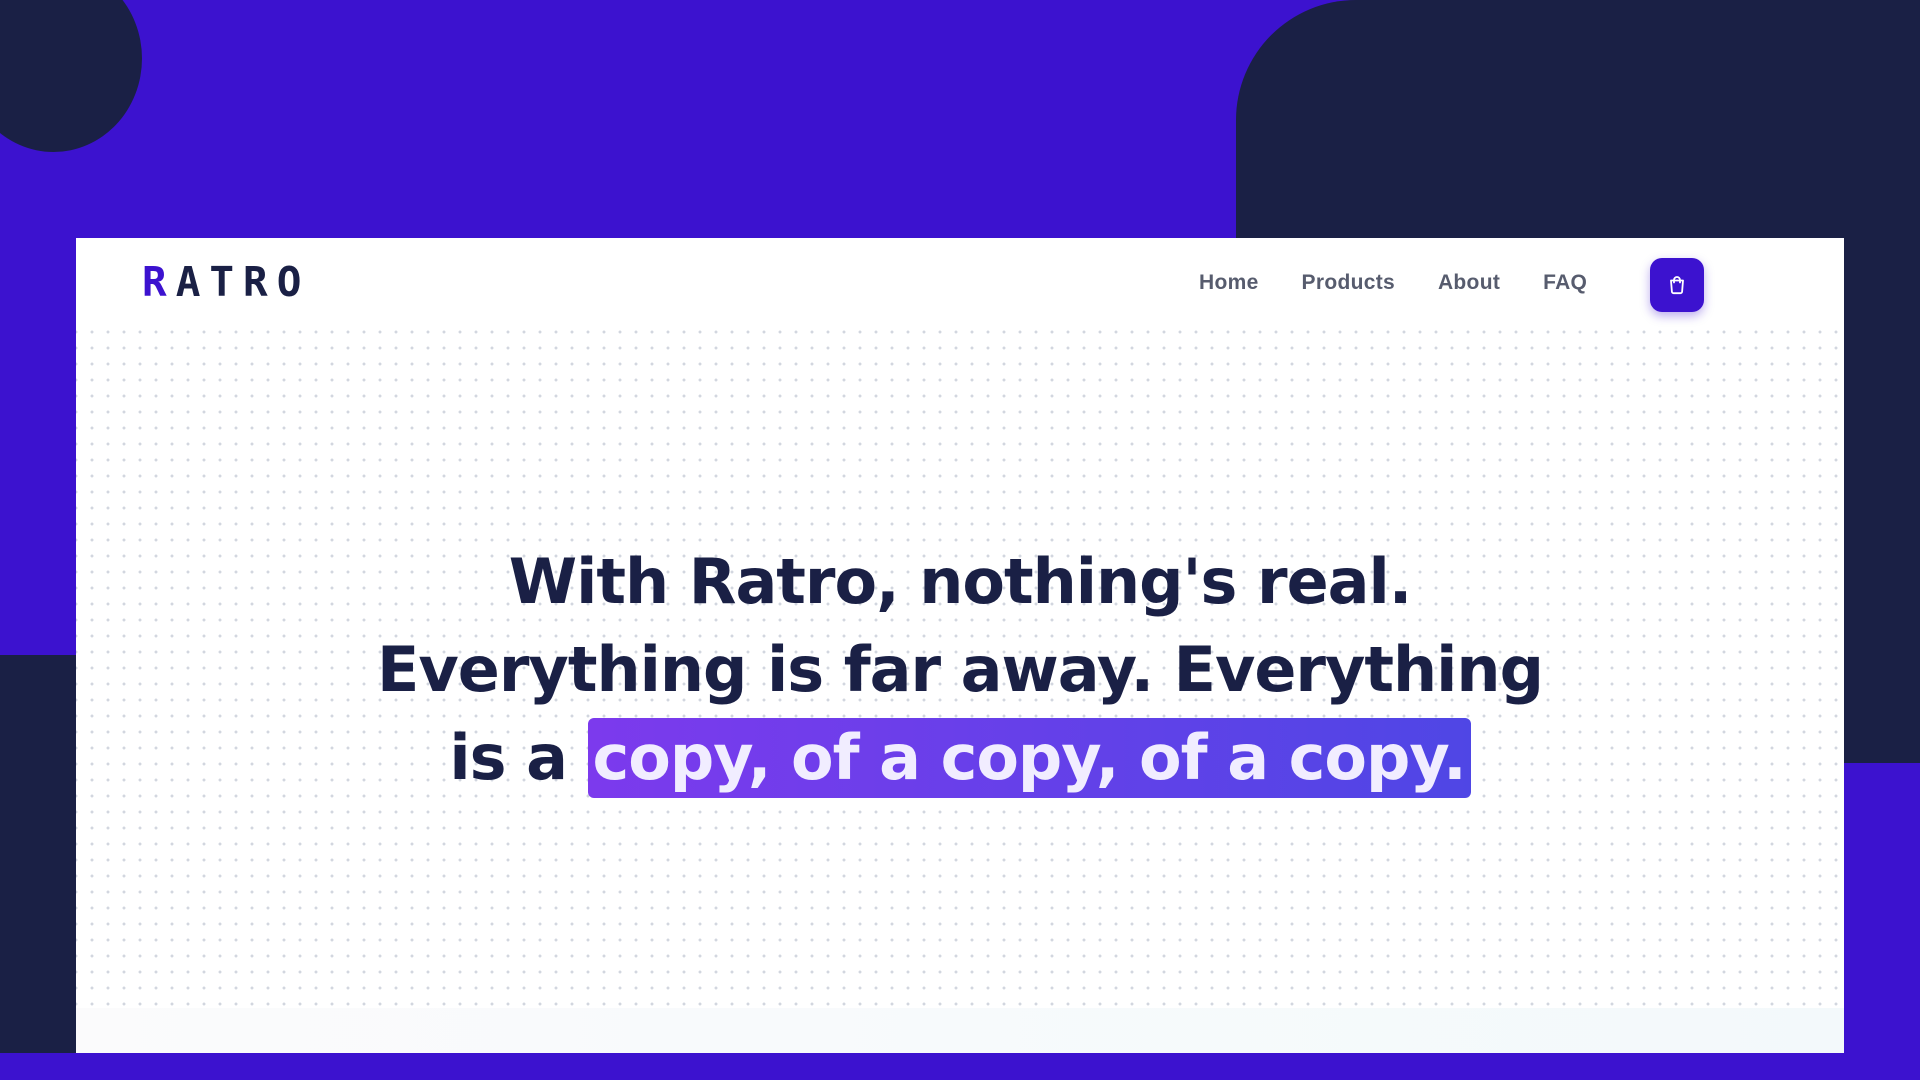 The width and height of the screenshot is (1920, 1080). Describe the element at coordinates (71, 76) in the screenshot. I see `decorative-circle` at that location.